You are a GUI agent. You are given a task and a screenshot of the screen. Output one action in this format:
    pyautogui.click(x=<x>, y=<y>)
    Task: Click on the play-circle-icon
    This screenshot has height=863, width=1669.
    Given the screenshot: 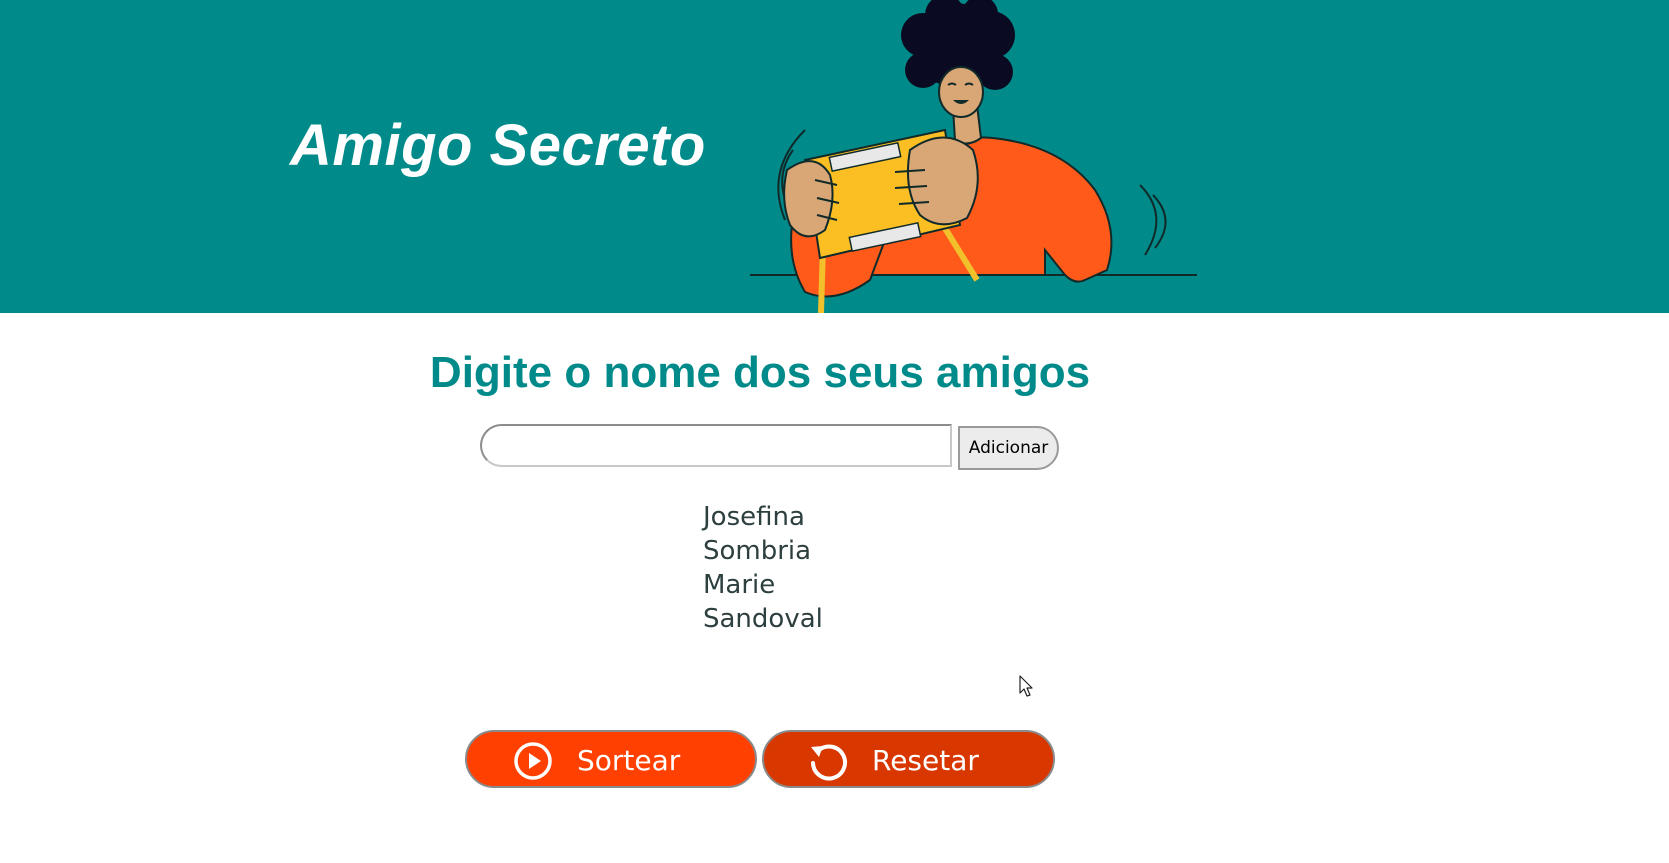 What is the action you would take?
    pyautogui.click(x=533, y=761)
    